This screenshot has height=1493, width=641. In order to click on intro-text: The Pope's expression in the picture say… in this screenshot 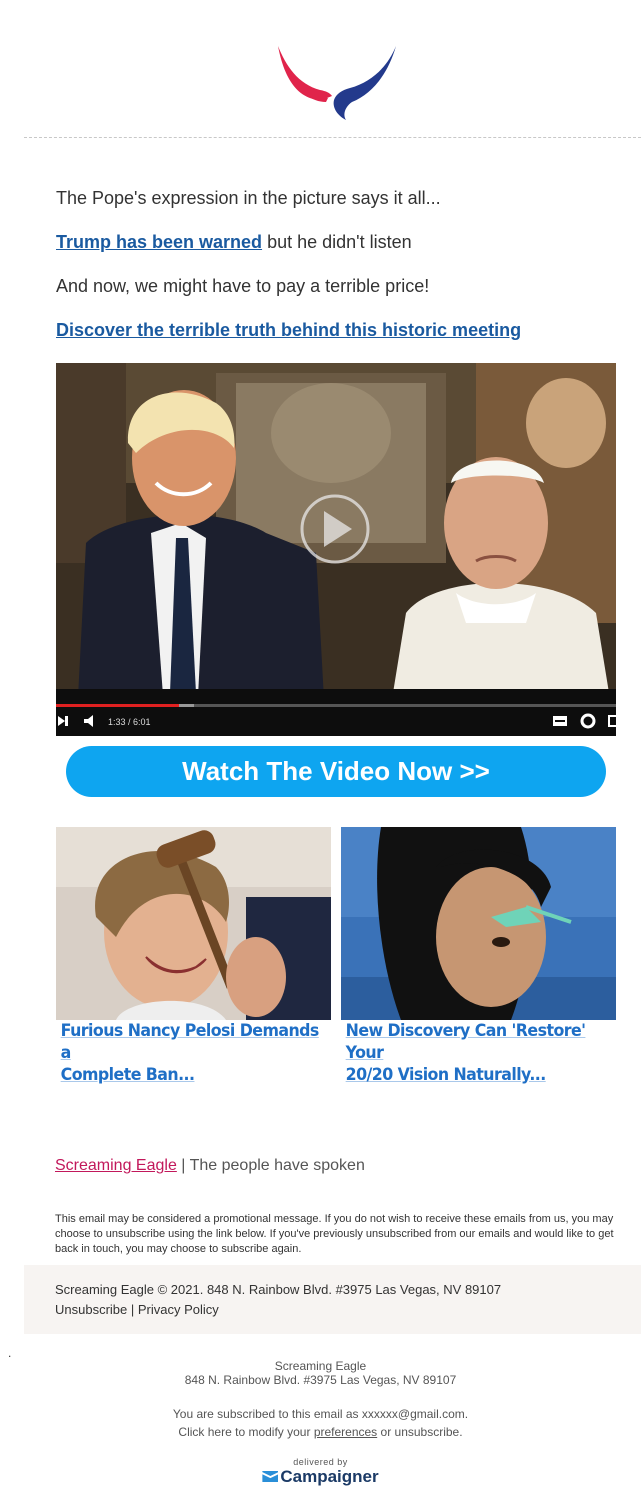, I will do `click(248, 198)`.